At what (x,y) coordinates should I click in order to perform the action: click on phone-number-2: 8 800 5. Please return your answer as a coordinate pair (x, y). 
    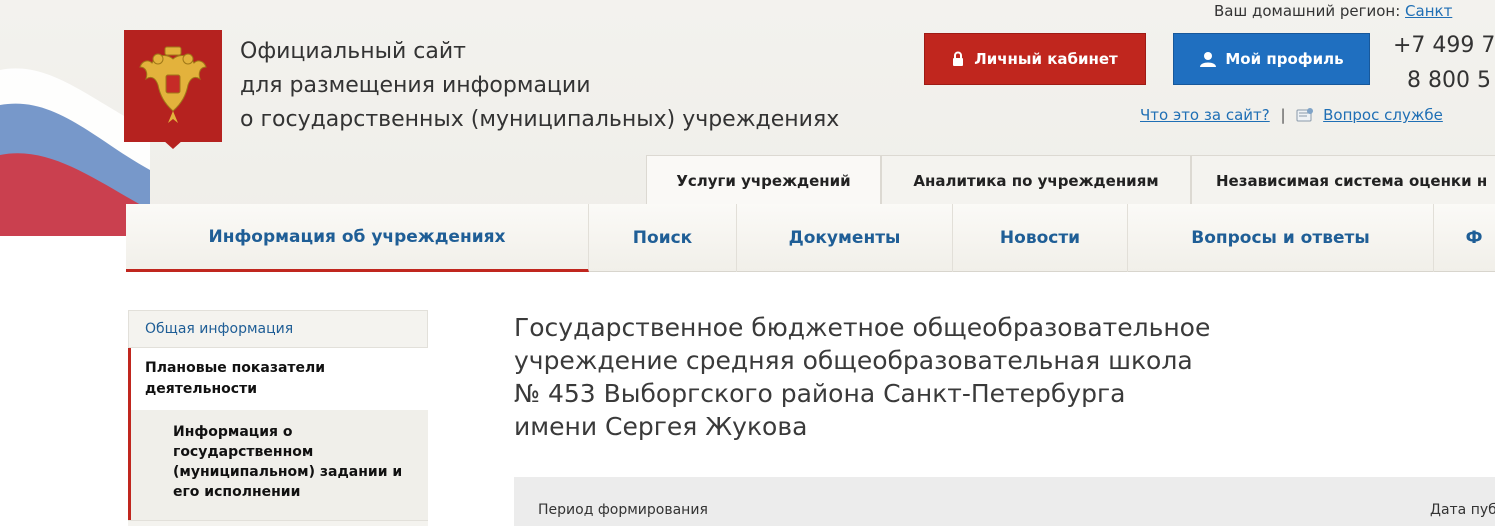
    Looking at the image, I should click on (1449, 80).